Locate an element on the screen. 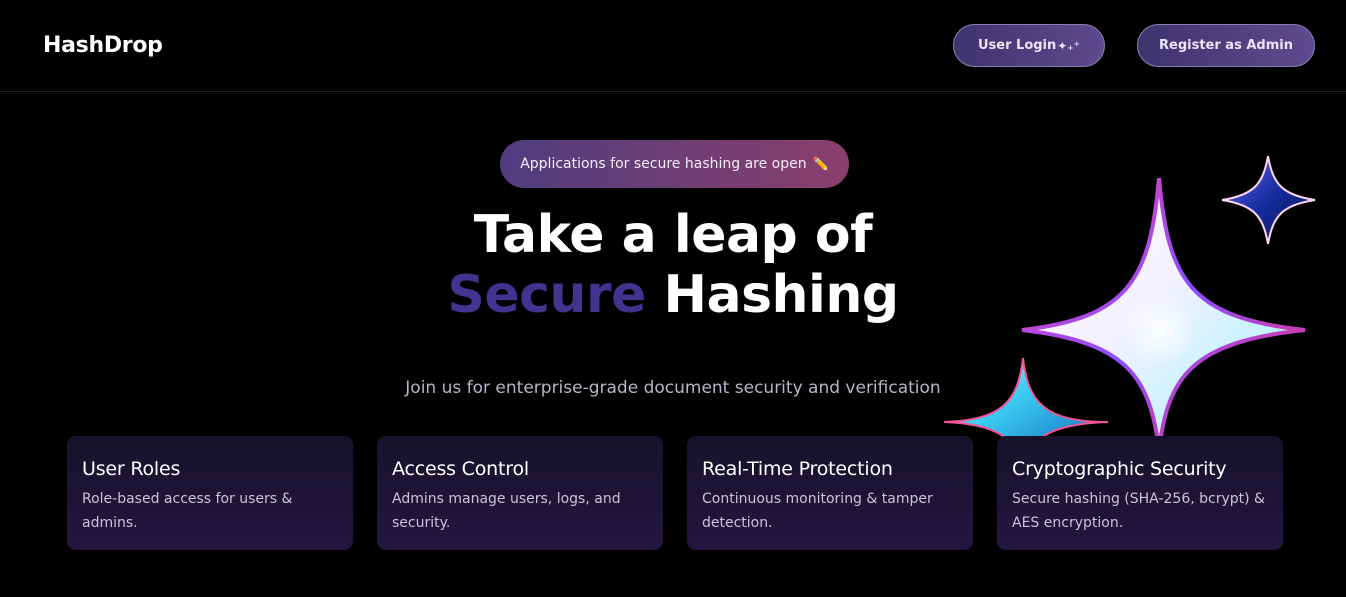 The image size is (1346, 597). register-admin-label: Register as Admin is located at coordinates (1226, 45).